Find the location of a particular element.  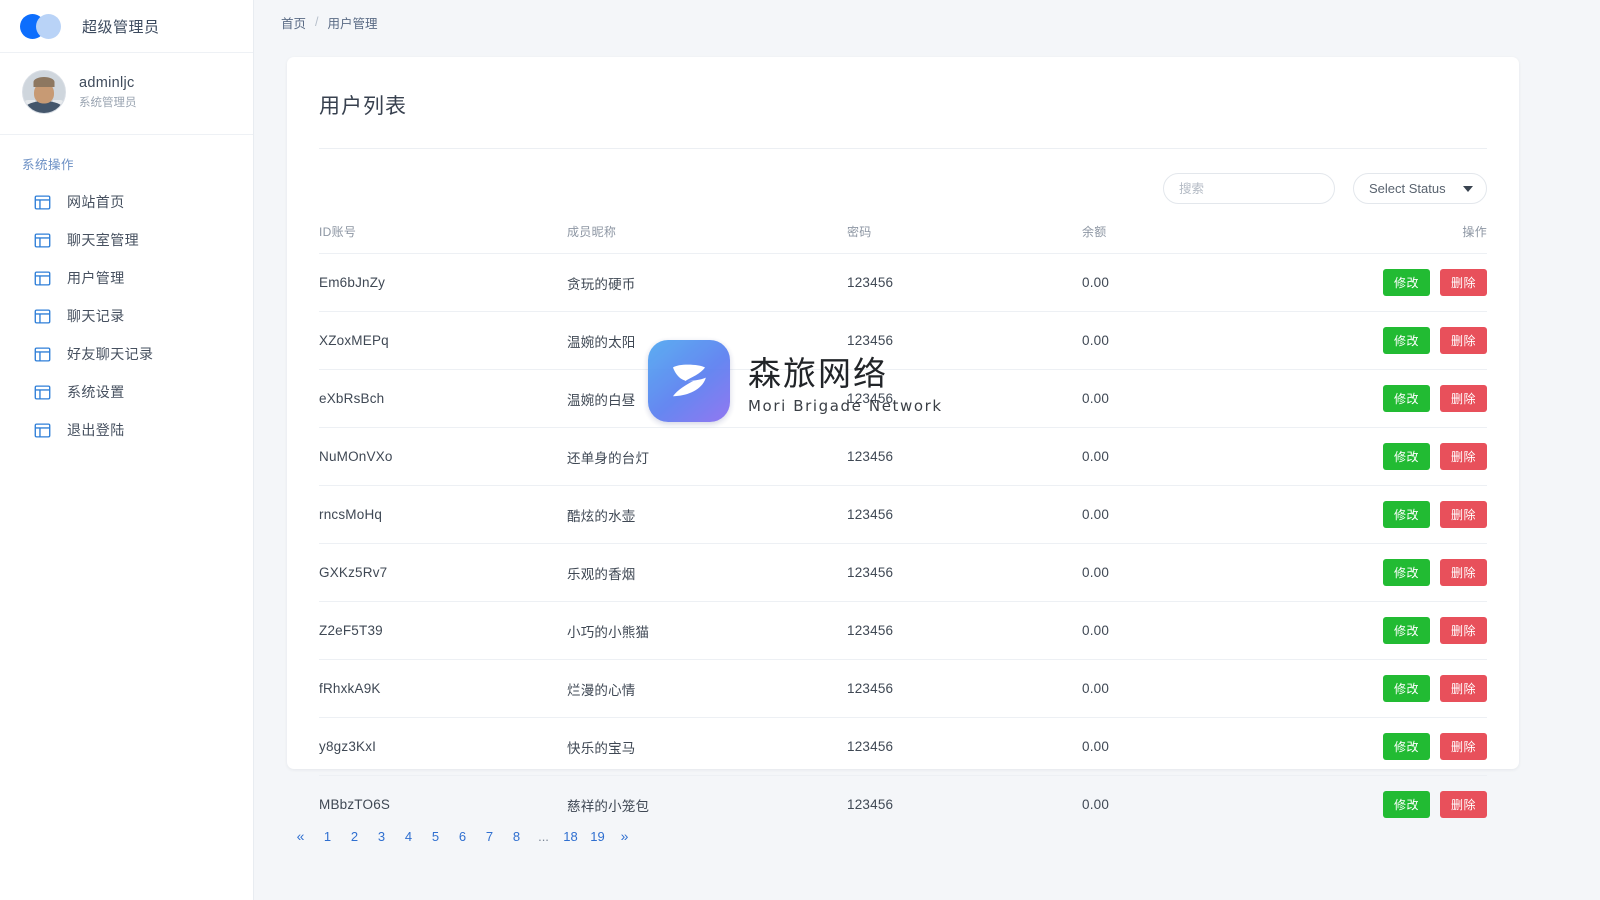

sidebar-item-4: 聊天记录 is located at coordinates (126, 316).